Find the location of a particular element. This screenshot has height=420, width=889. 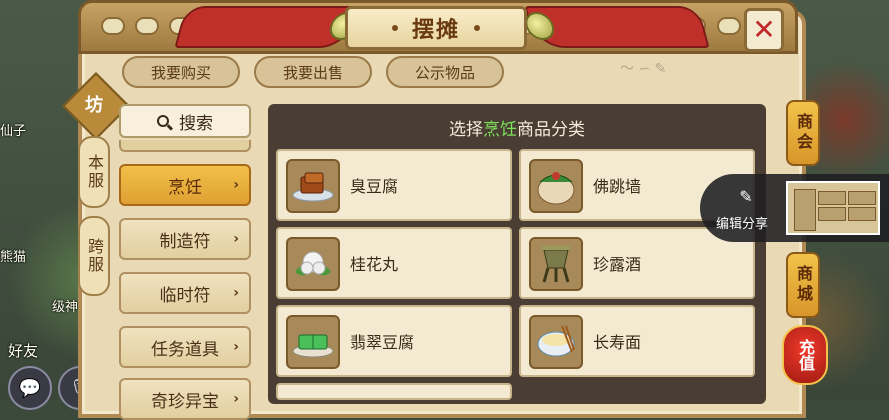

close-button: ✕ is located at coordinates (764, 30).